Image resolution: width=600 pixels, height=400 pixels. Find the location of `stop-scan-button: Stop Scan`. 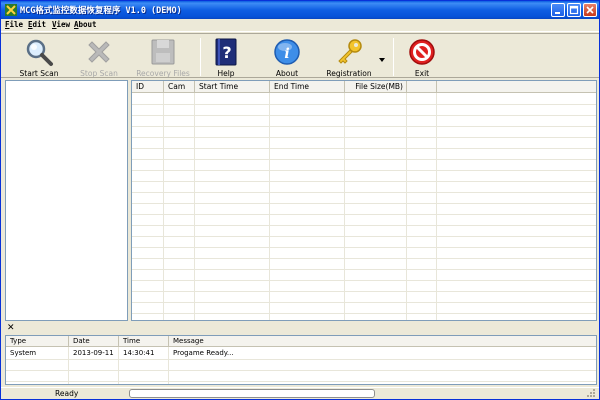

stop-scan-button: Stop Scan is located at coordinates (99, 57).